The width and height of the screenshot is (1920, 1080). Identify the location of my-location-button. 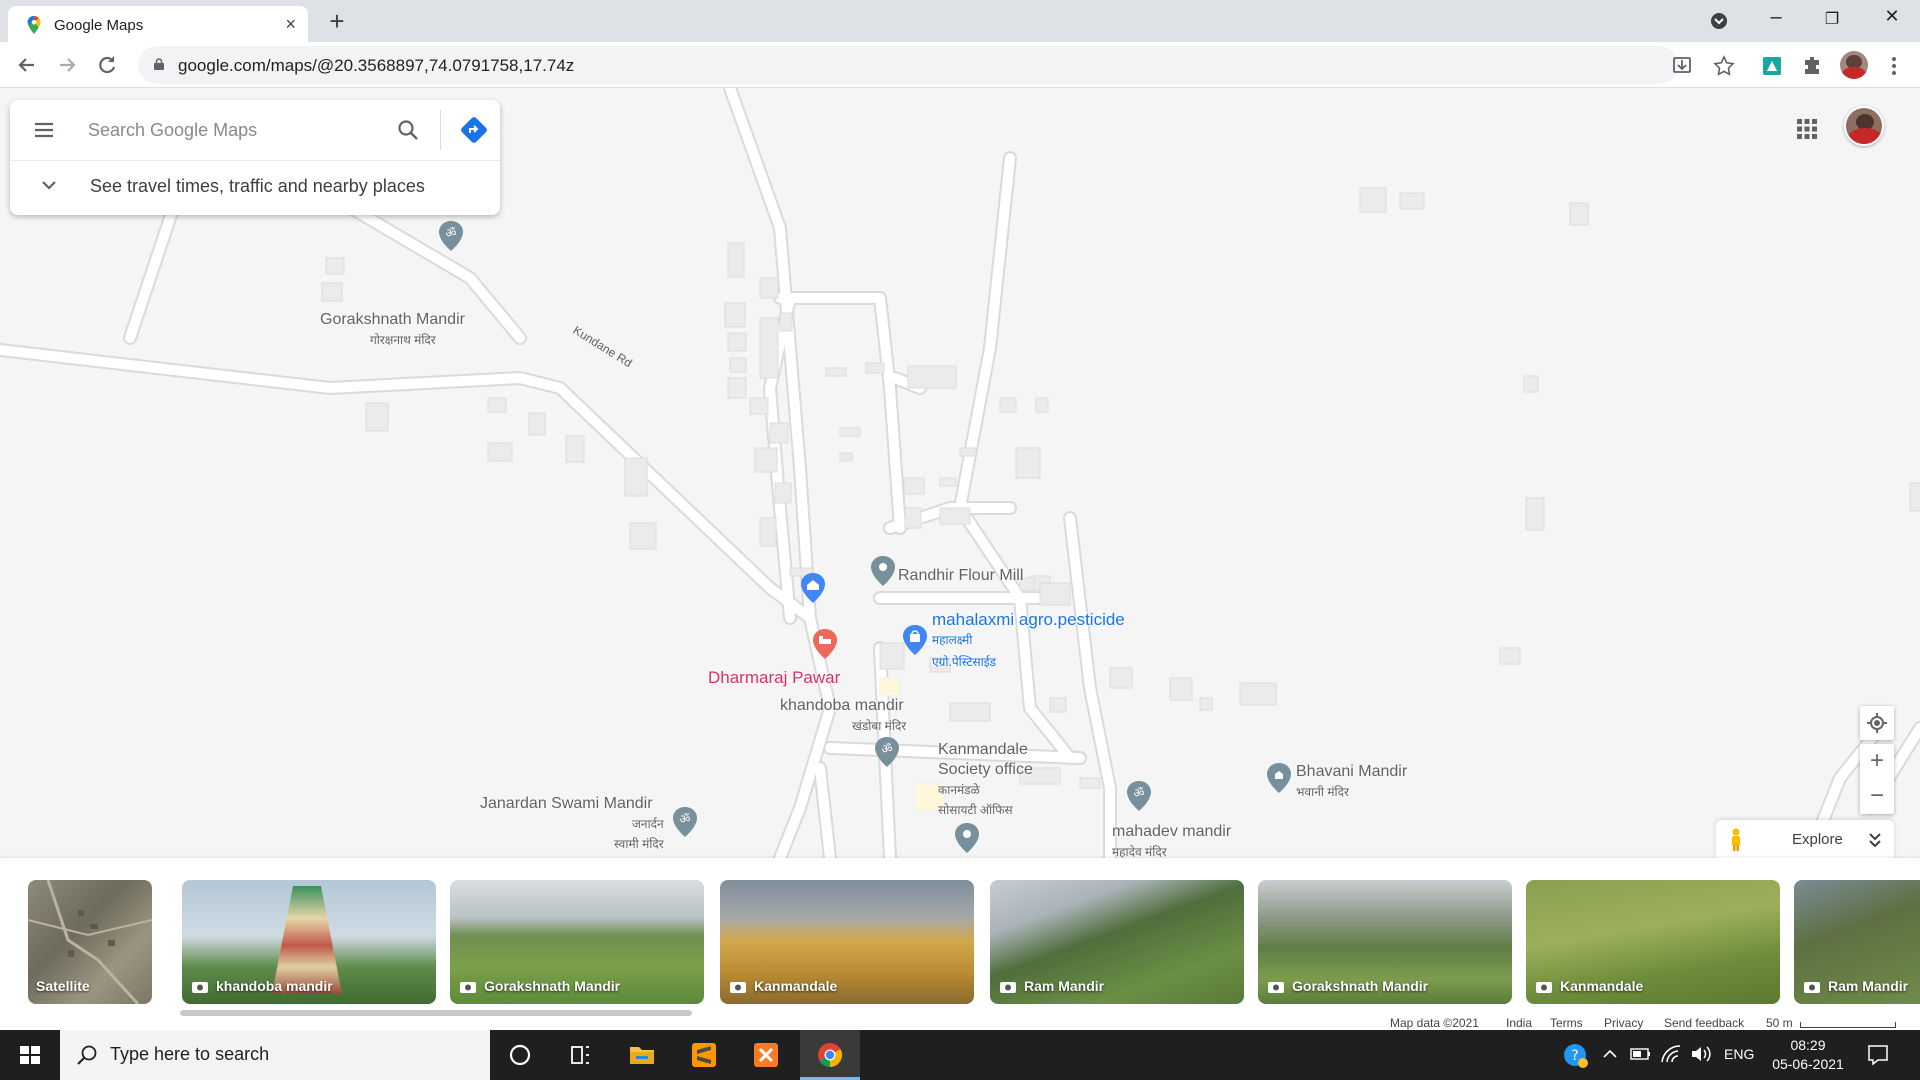
(1877, 723).